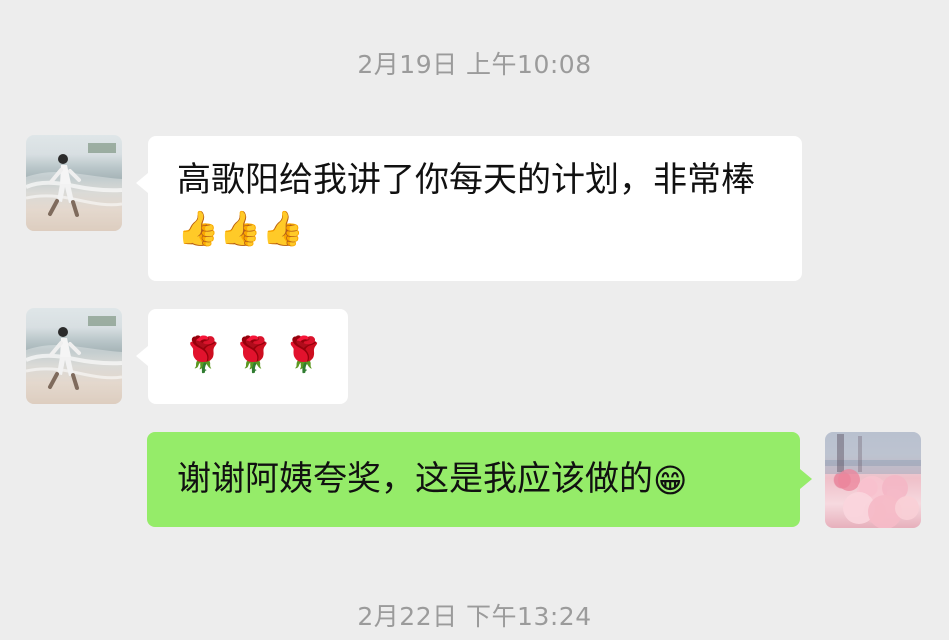 Image resolution: width=949 pixels, height=640 pixels. I want to click on timestamp-top: 2月19日 上午10:08, so click(474, 64).